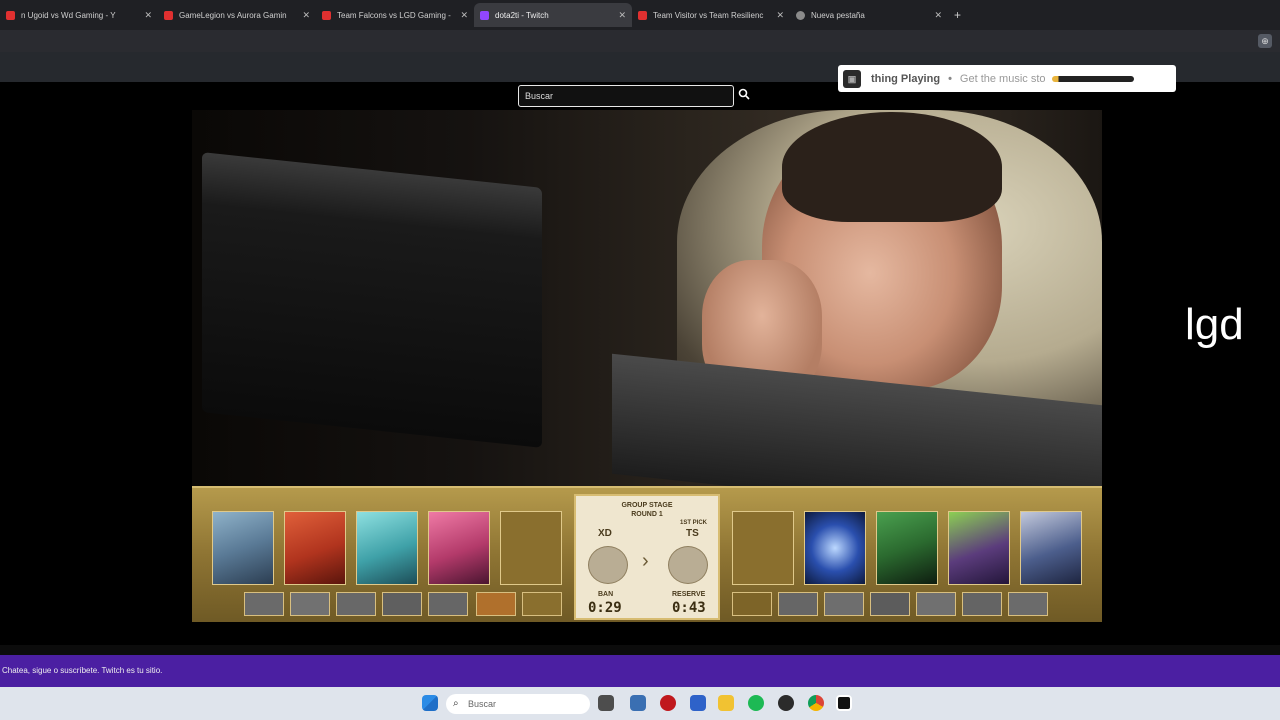  Describe the element at coordinates (726, 703) in the screenshot. I see `folder-icon` at that location.